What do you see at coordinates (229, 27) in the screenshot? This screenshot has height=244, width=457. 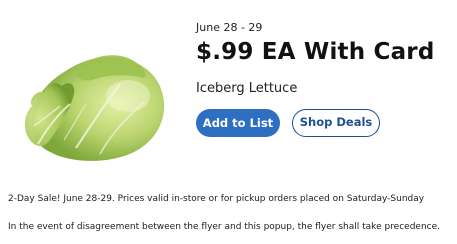 I see `deal-date-range: June 28 - 29` at bounding box center [229, 27].